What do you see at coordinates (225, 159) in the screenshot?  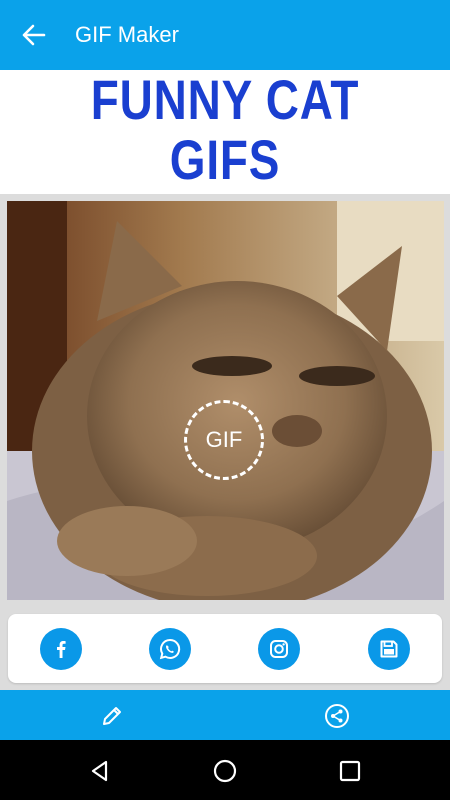 I see `header-title-line2: GIFS` at bounding box center [225, 159].